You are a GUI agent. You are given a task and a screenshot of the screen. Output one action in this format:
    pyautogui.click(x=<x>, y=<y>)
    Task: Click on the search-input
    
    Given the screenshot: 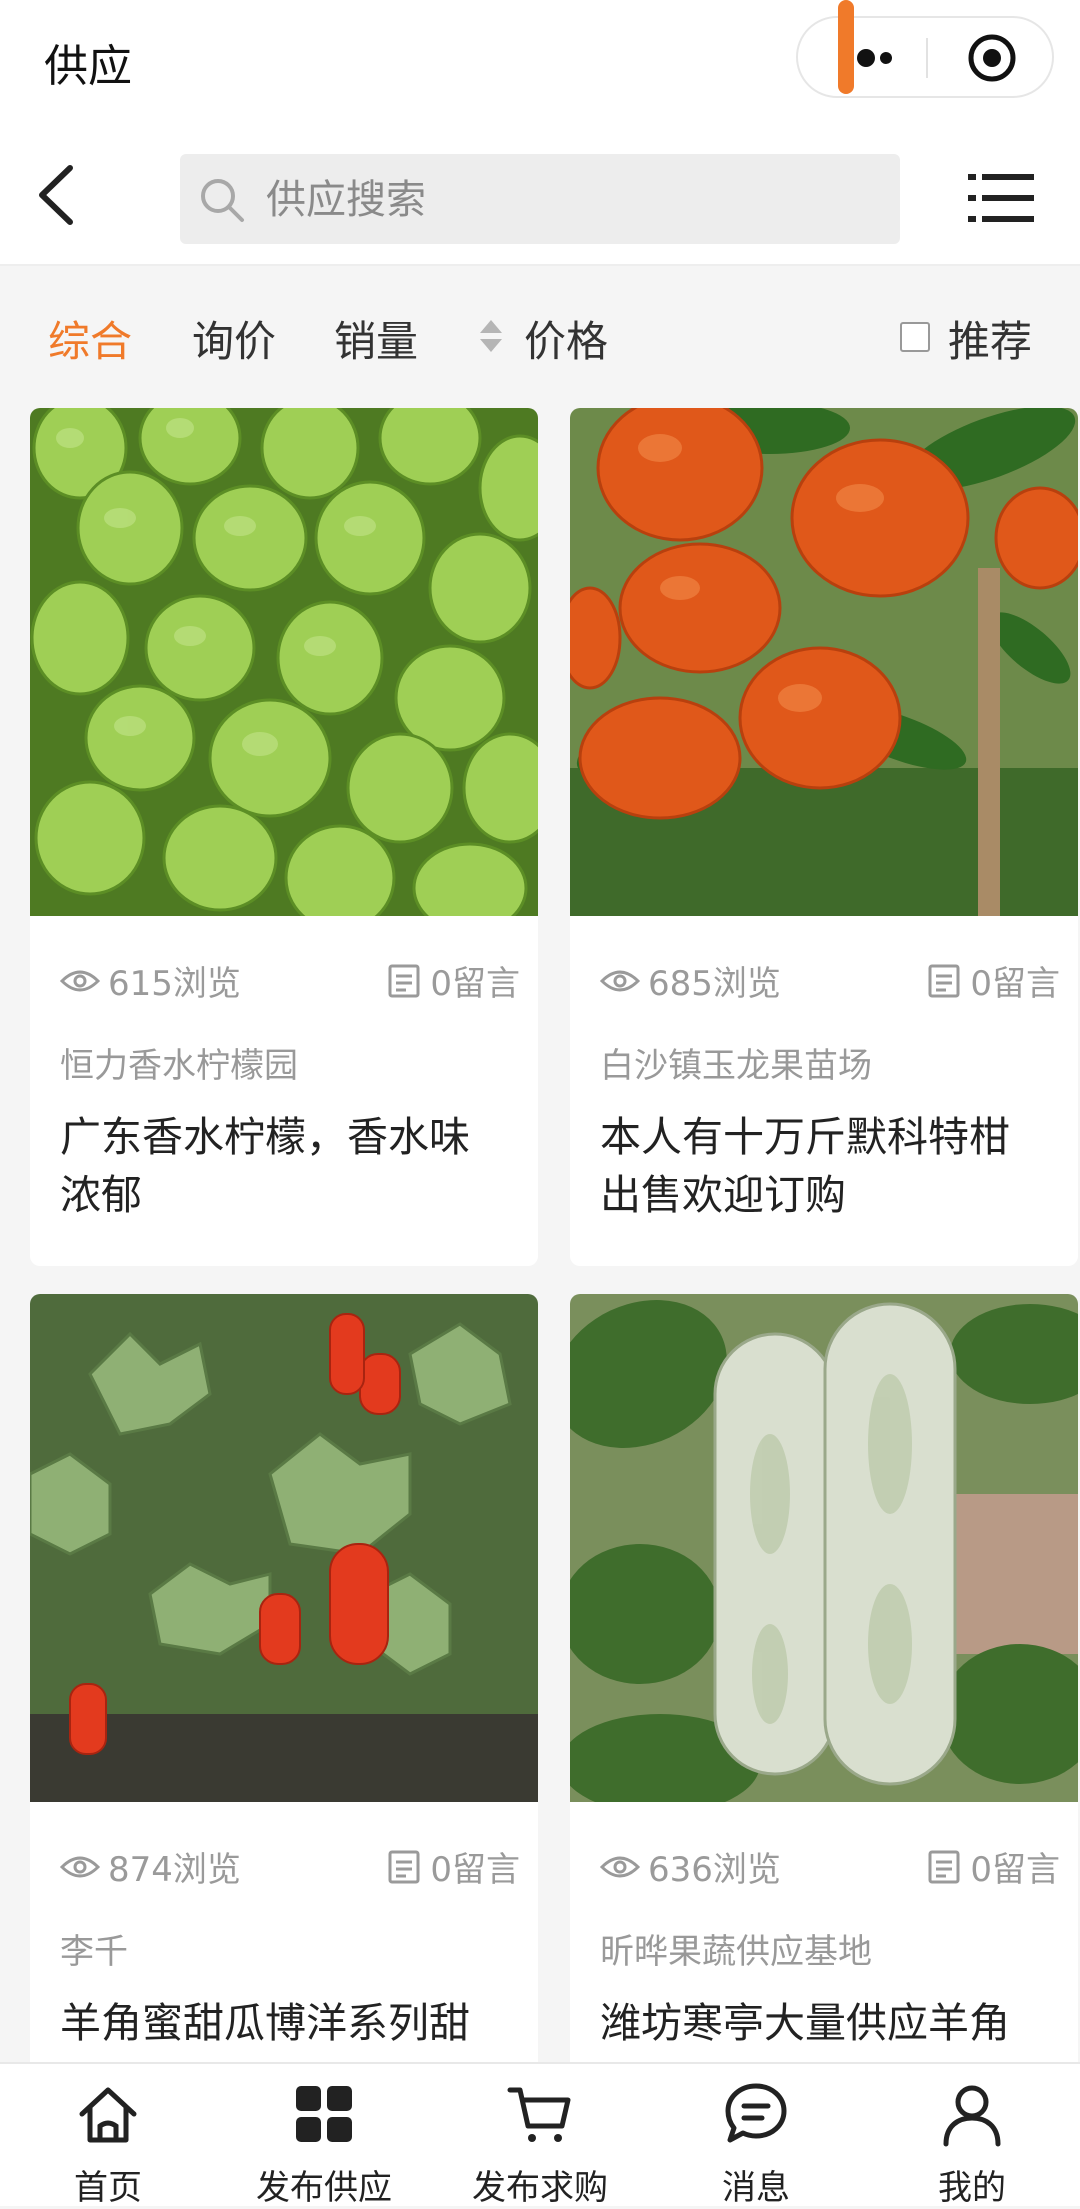 What is the action you would take?
    pyautogui.click(x=566, y=200)
    